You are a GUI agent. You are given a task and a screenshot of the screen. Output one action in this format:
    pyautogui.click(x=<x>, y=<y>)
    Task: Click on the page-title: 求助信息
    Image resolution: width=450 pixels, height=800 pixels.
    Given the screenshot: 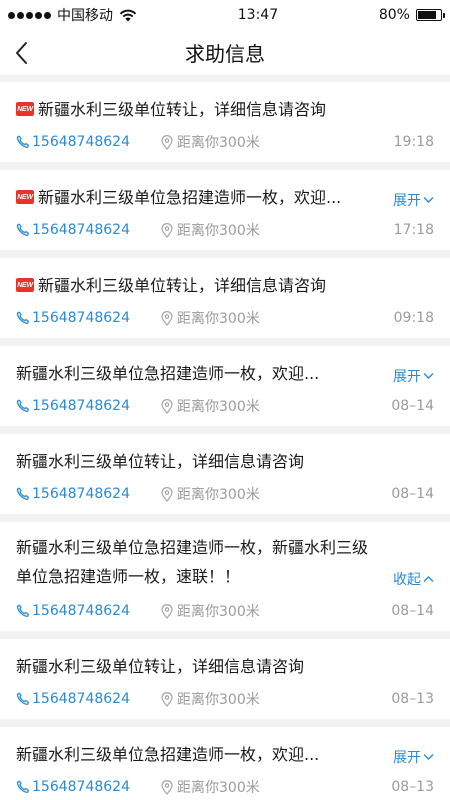 What is the action you would take?
    pyautogui.click(x=225, y=54)
    